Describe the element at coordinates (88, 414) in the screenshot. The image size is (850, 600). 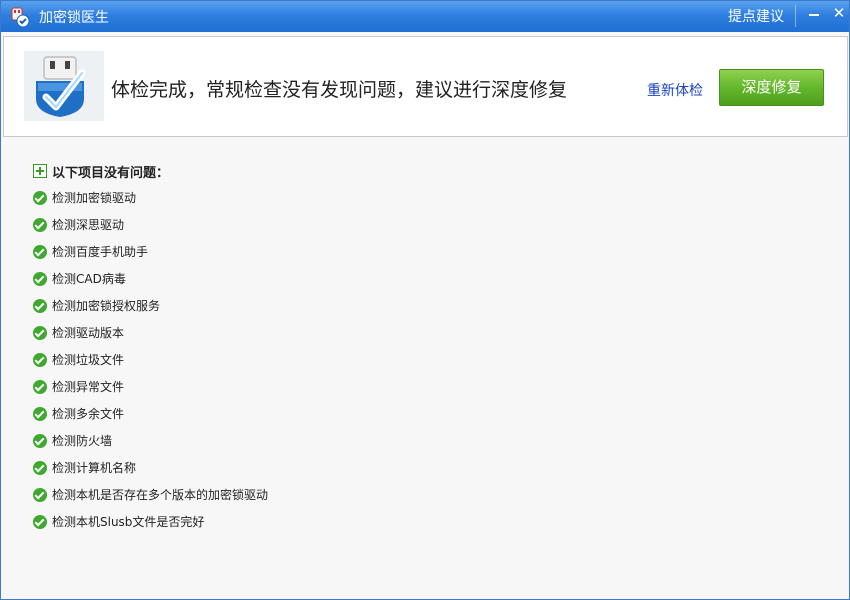
I see `list-item-label: 检测多余文件` at that location.